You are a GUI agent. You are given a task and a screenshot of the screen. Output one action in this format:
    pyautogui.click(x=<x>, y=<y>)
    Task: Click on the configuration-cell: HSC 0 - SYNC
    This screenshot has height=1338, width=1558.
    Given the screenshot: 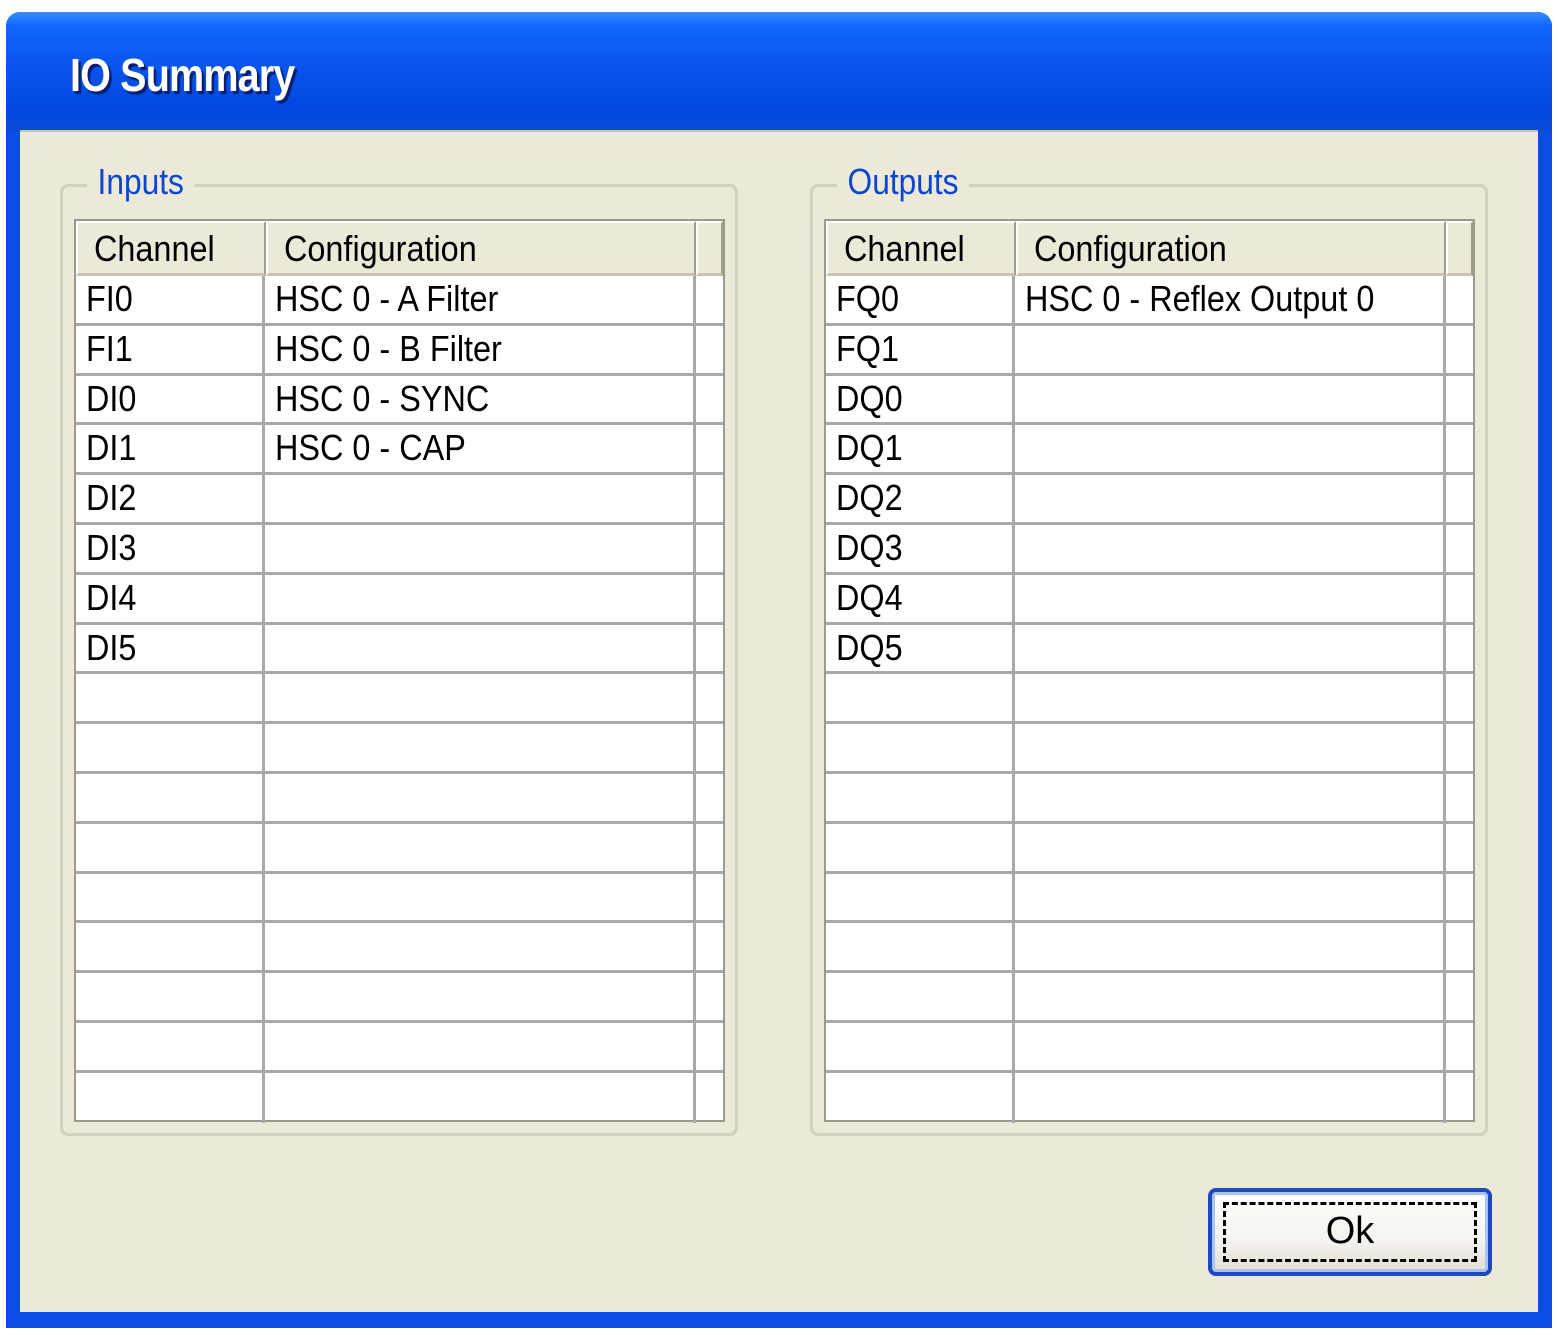 What is the action you would take?
    pyautogui.click(x=480, y=399)
    